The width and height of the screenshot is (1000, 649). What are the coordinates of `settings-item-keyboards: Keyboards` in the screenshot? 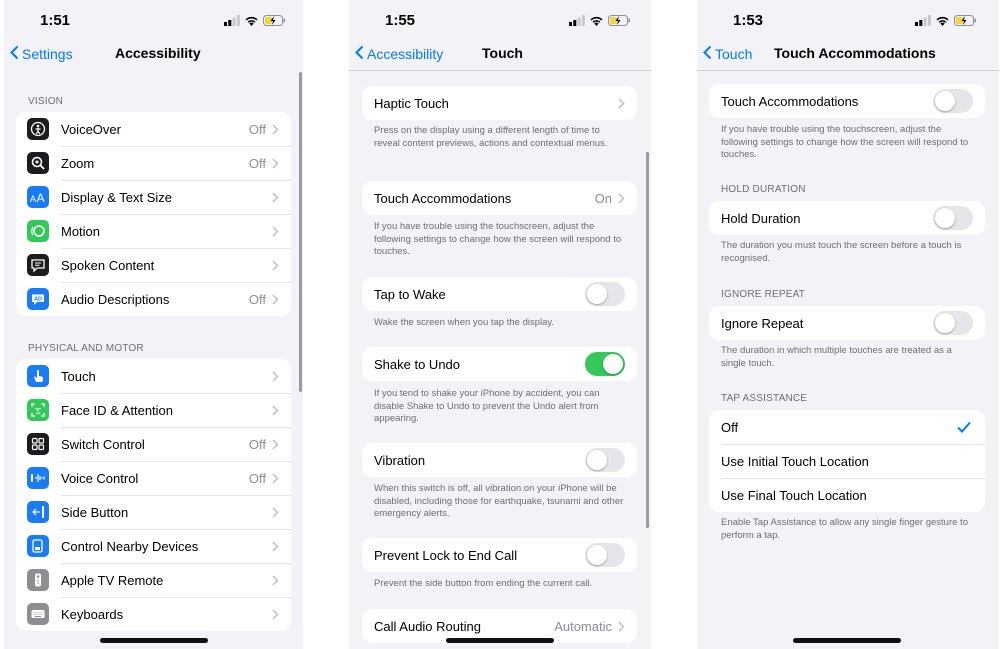 It's located at (153, 614).